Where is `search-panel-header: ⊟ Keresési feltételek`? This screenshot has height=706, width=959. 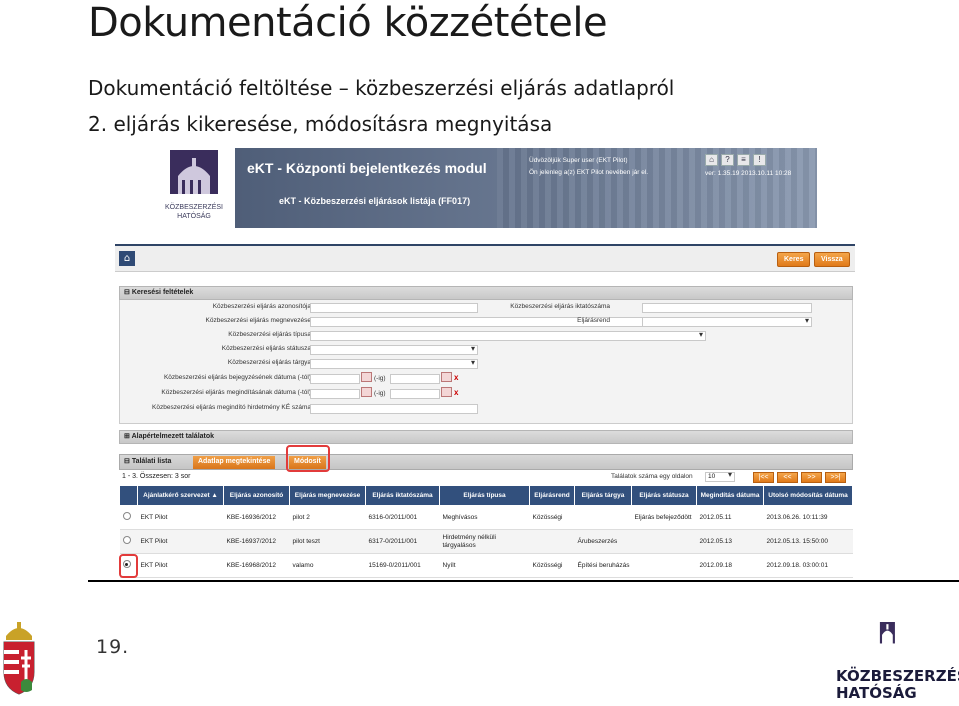 search-panel-header: ⊟ Keresési feltételek is located at coordinates (486, 293).